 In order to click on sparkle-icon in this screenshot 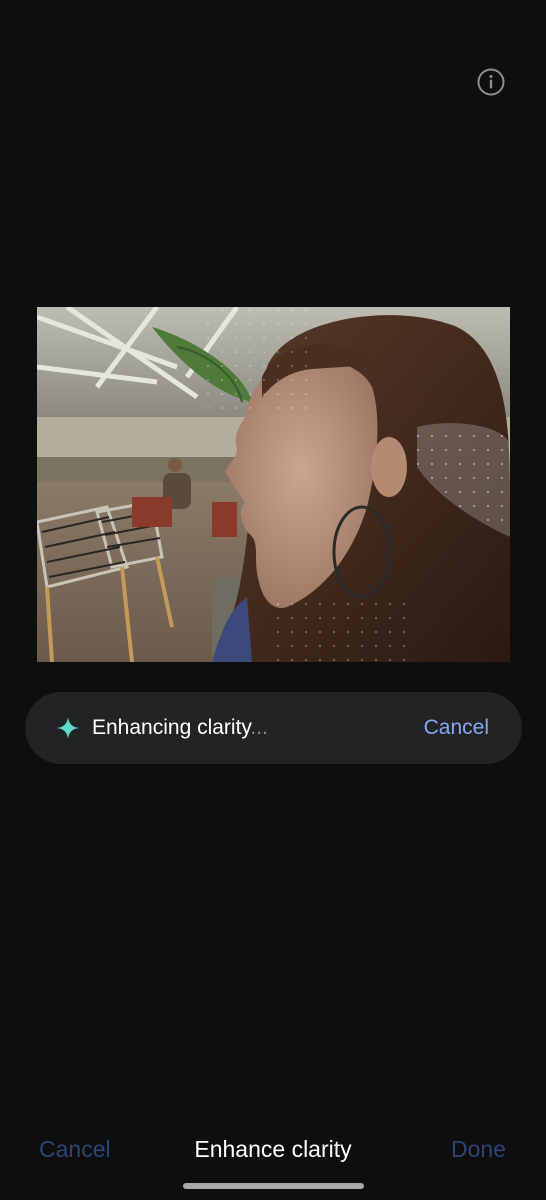, I will do `click(68, 728)`.